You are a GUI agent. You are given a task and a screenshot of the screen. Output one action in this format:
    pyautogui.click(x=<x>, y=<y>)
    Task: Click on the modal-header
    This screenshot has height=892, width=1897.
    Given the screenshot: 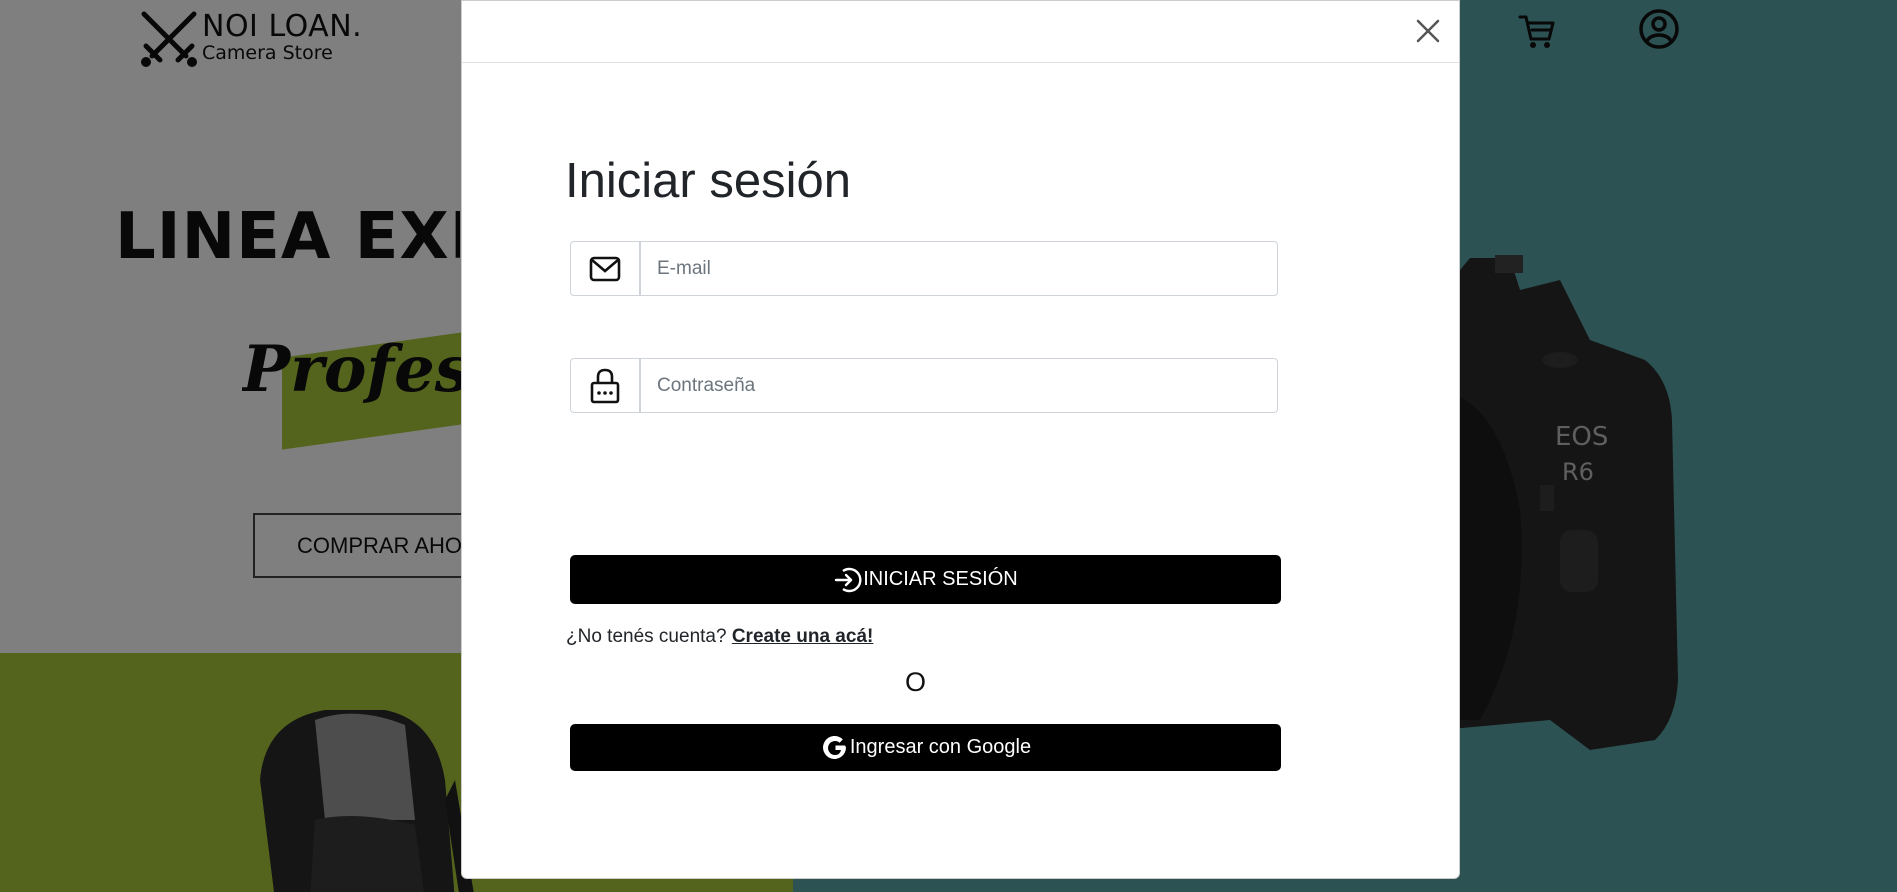 What is the action you would take?
    pyautogui.click(x=960, y=32)
    